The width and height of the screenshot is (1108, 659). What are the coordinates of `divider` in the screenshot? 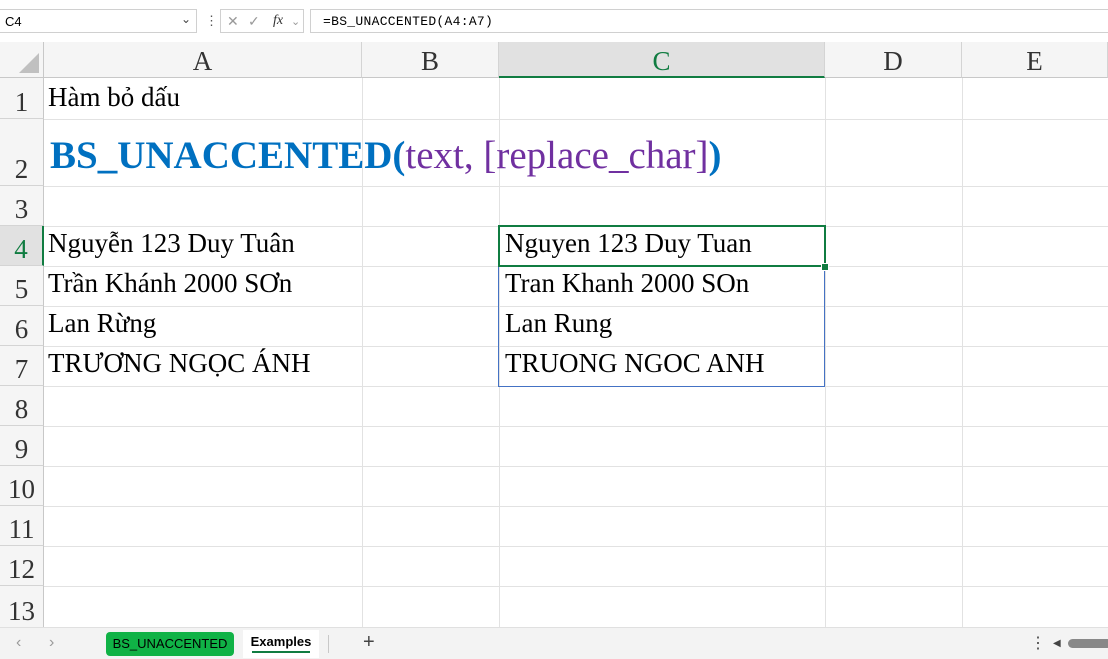 It's located at (328, 644).